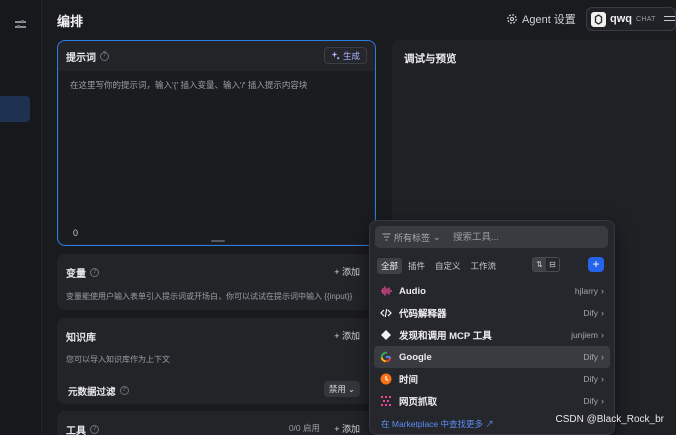 This screenshot has width=676, height=435. Describe the element at coordinates (386, 335) in the screenshot. I see `diamond-icon` at that location.